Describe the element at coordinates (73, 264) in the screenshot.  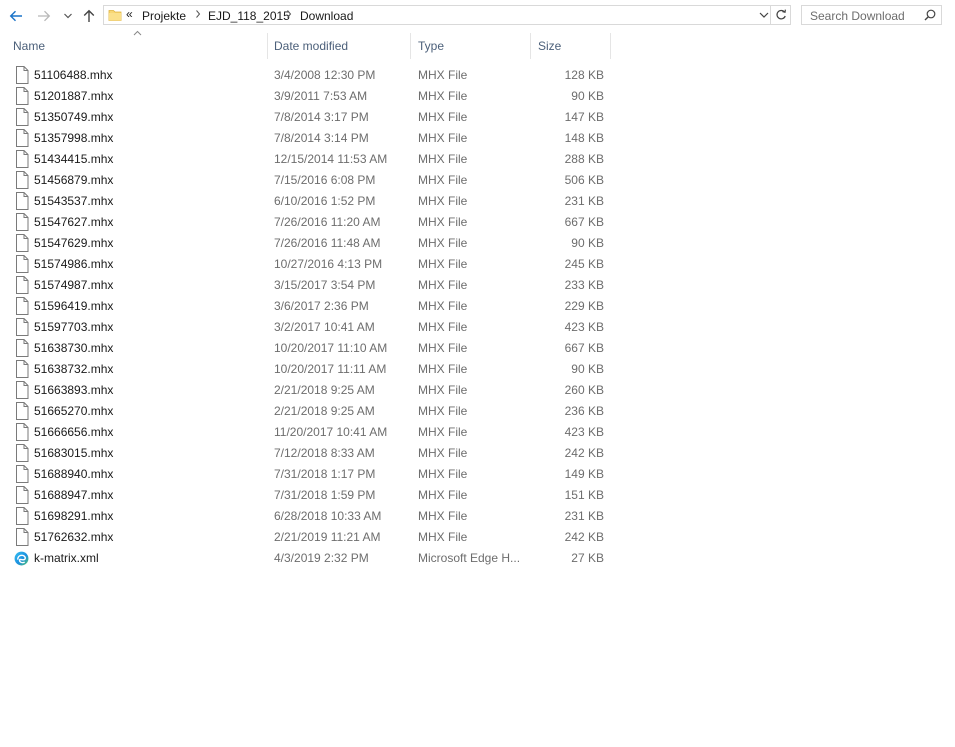
I see `file-name: 51574986.mhx` at that location.